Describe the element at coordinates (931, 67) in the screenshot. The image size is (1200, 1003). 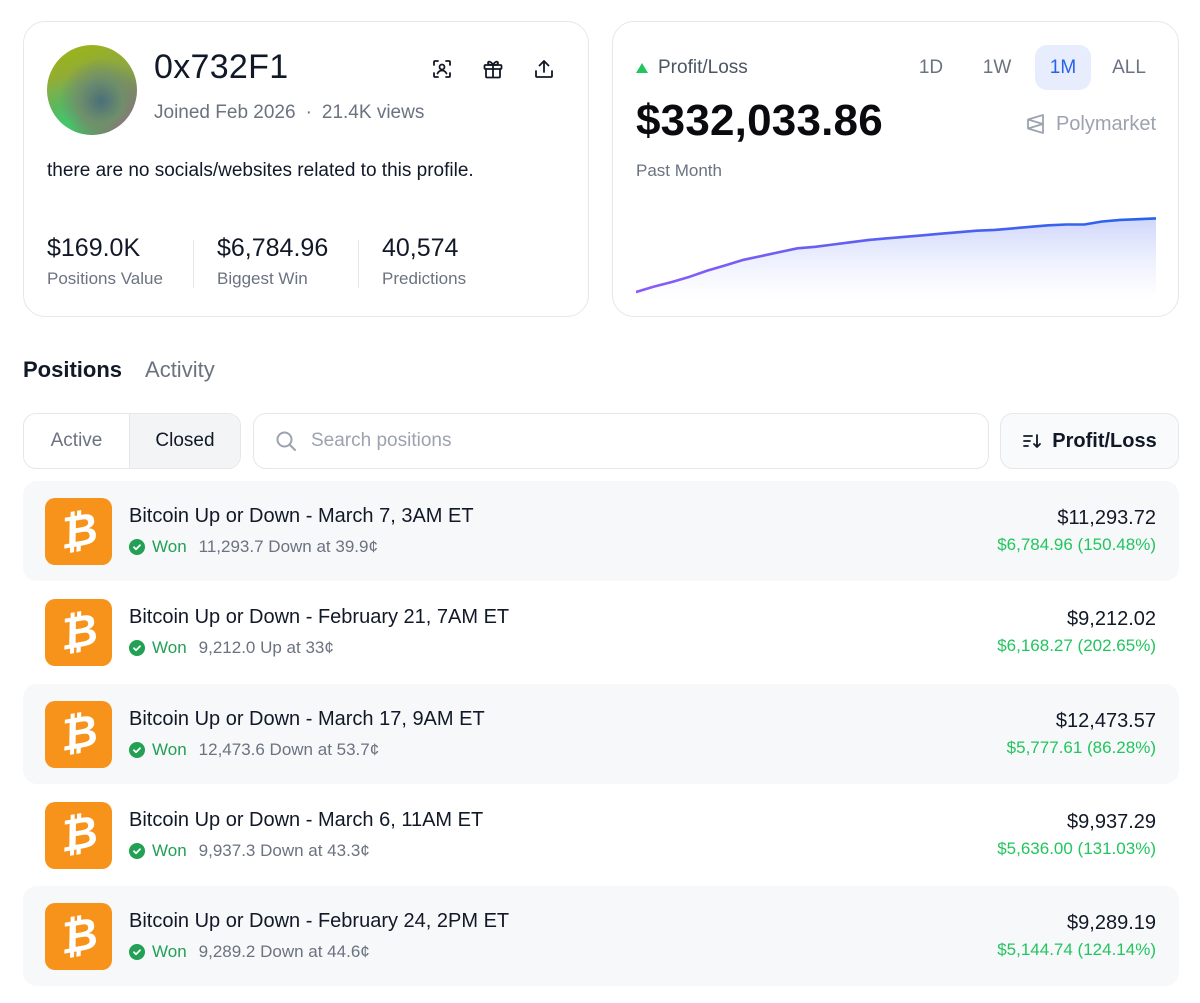
I see `range-tab-1d: 1D` at that location.